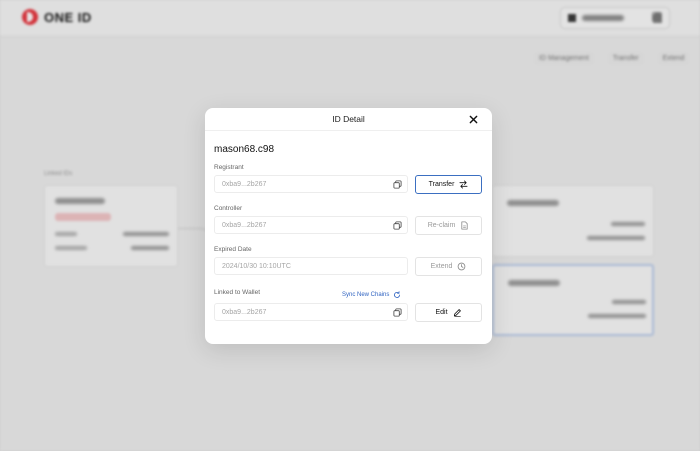  Describe the element at coordinates (311, 225) in the screenshot. I see `controller-field: 0xba9...2b267` at that location.